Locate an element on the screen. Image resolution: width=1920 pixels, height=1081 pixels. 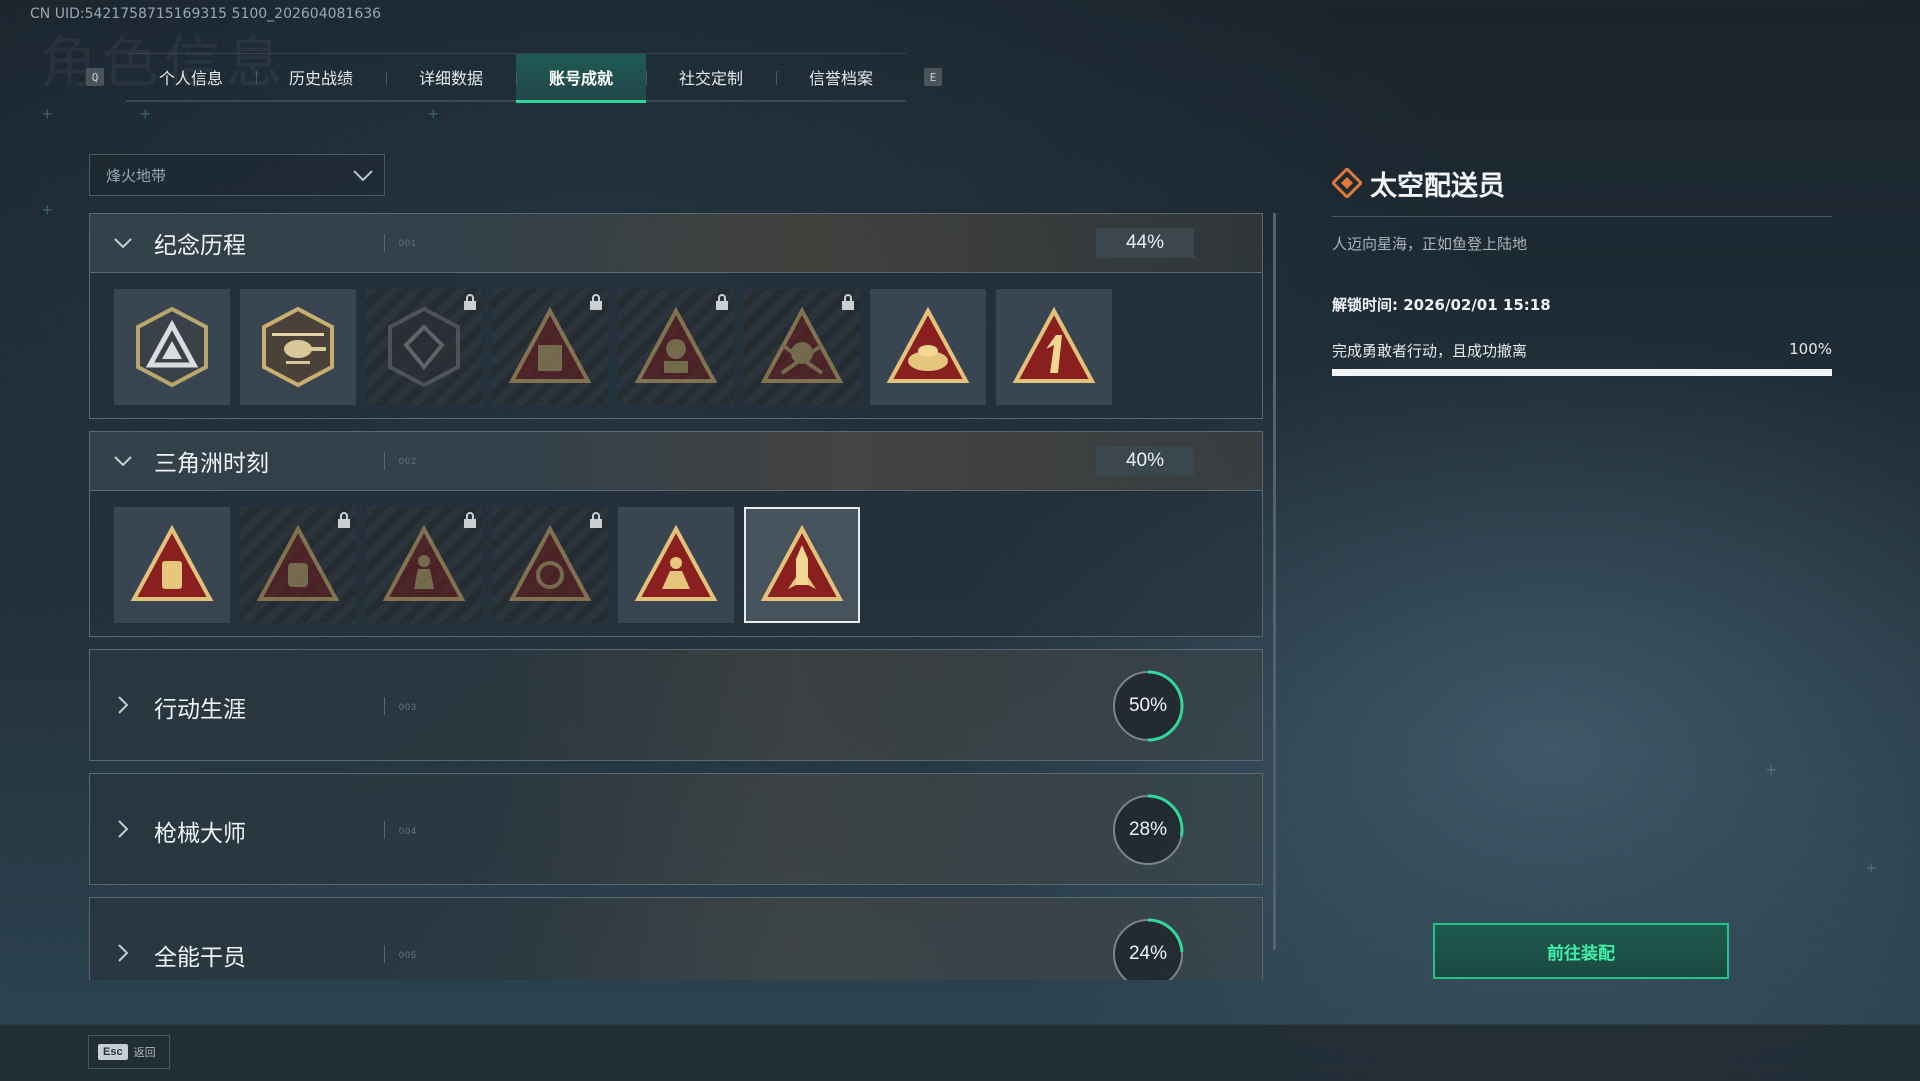
go-to-equip-button: 前往装配 is located at coordinates (1581, 951).